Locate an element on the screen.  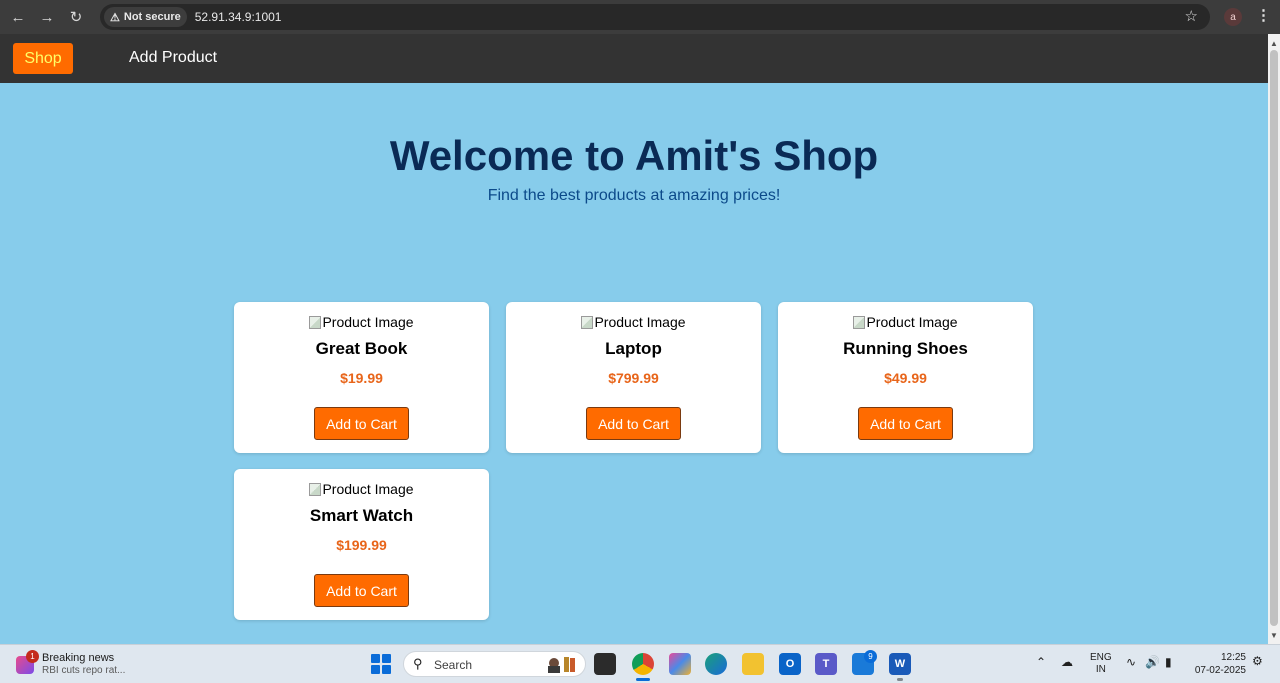
product-name: Running Shoes is located at coordinates (905, 348).